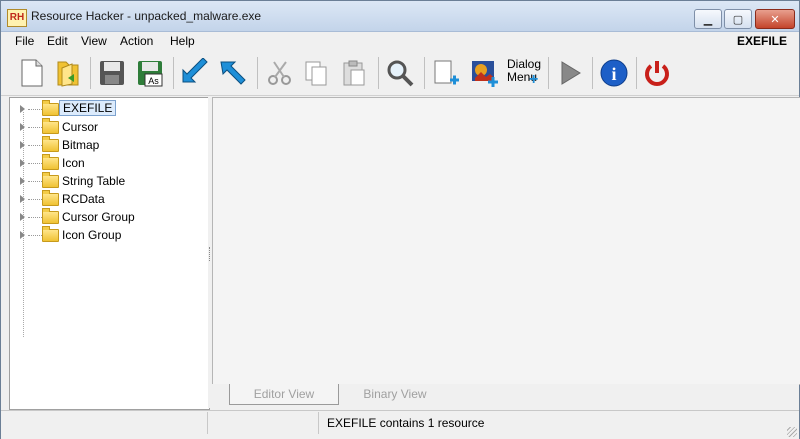 Image resolution: width=800 pixels, height=439 pixels. I want to click on tree-node-exefile: EXEFILE, so click(107, 109).